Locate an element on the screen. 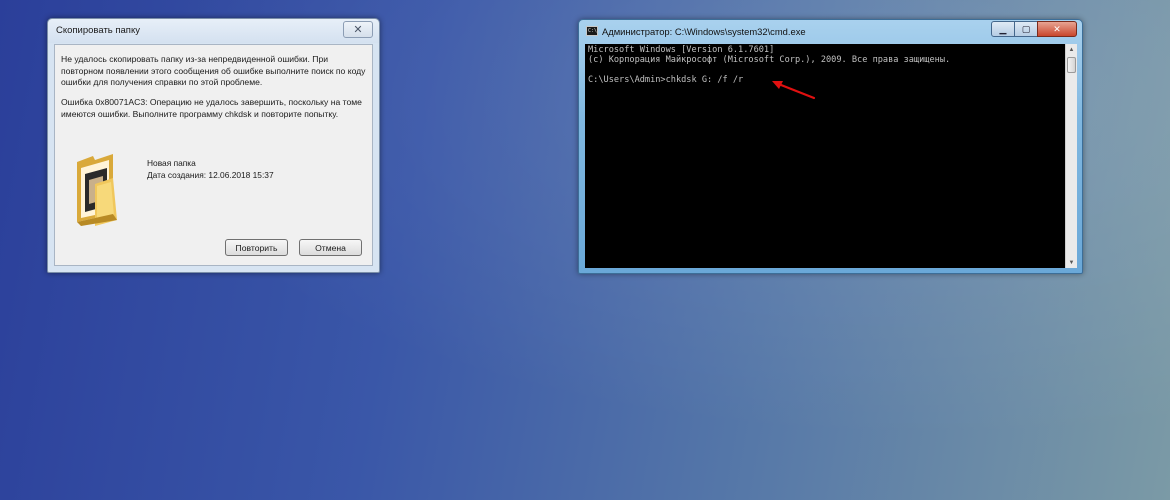 This screenshot has height=500, width=1170. minimize-button: ▁ is located at coordinates (1003, 29).